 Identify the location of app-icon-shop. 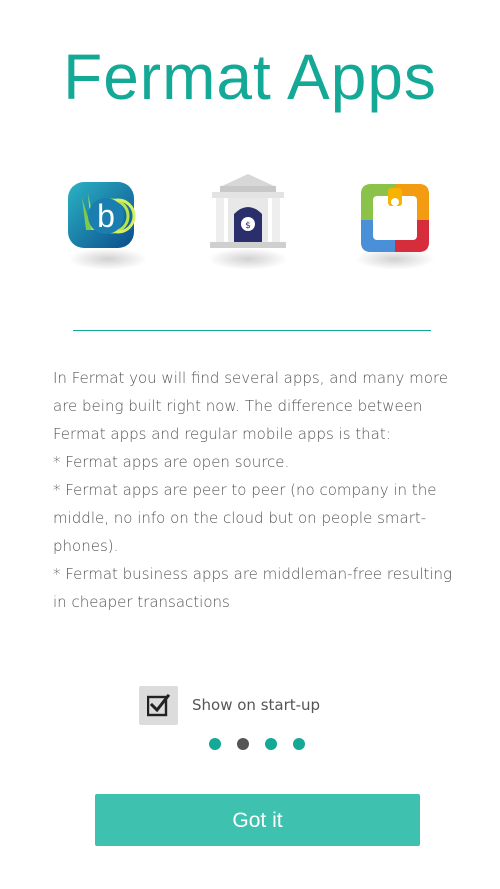
(395, 227).